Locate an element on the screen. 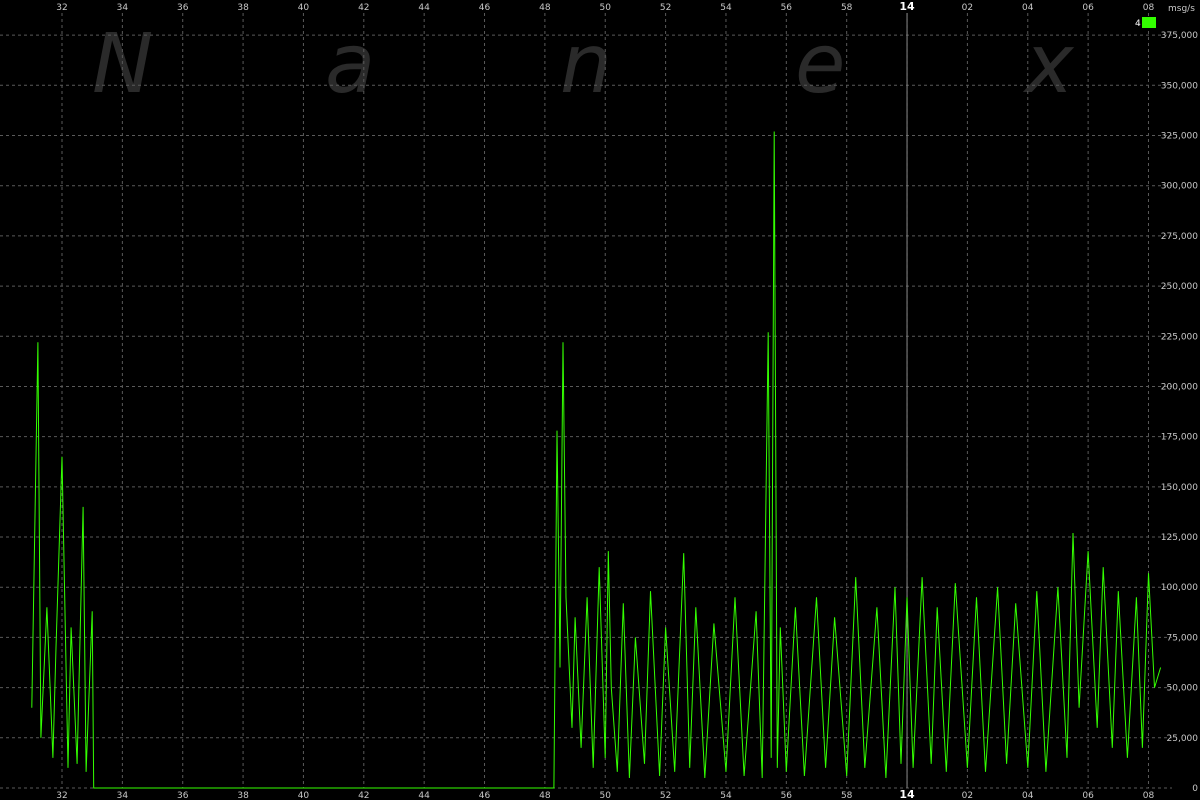 This screenshot has height=800, width=1200. legend-swatch is located at coordinates (1149, 22).